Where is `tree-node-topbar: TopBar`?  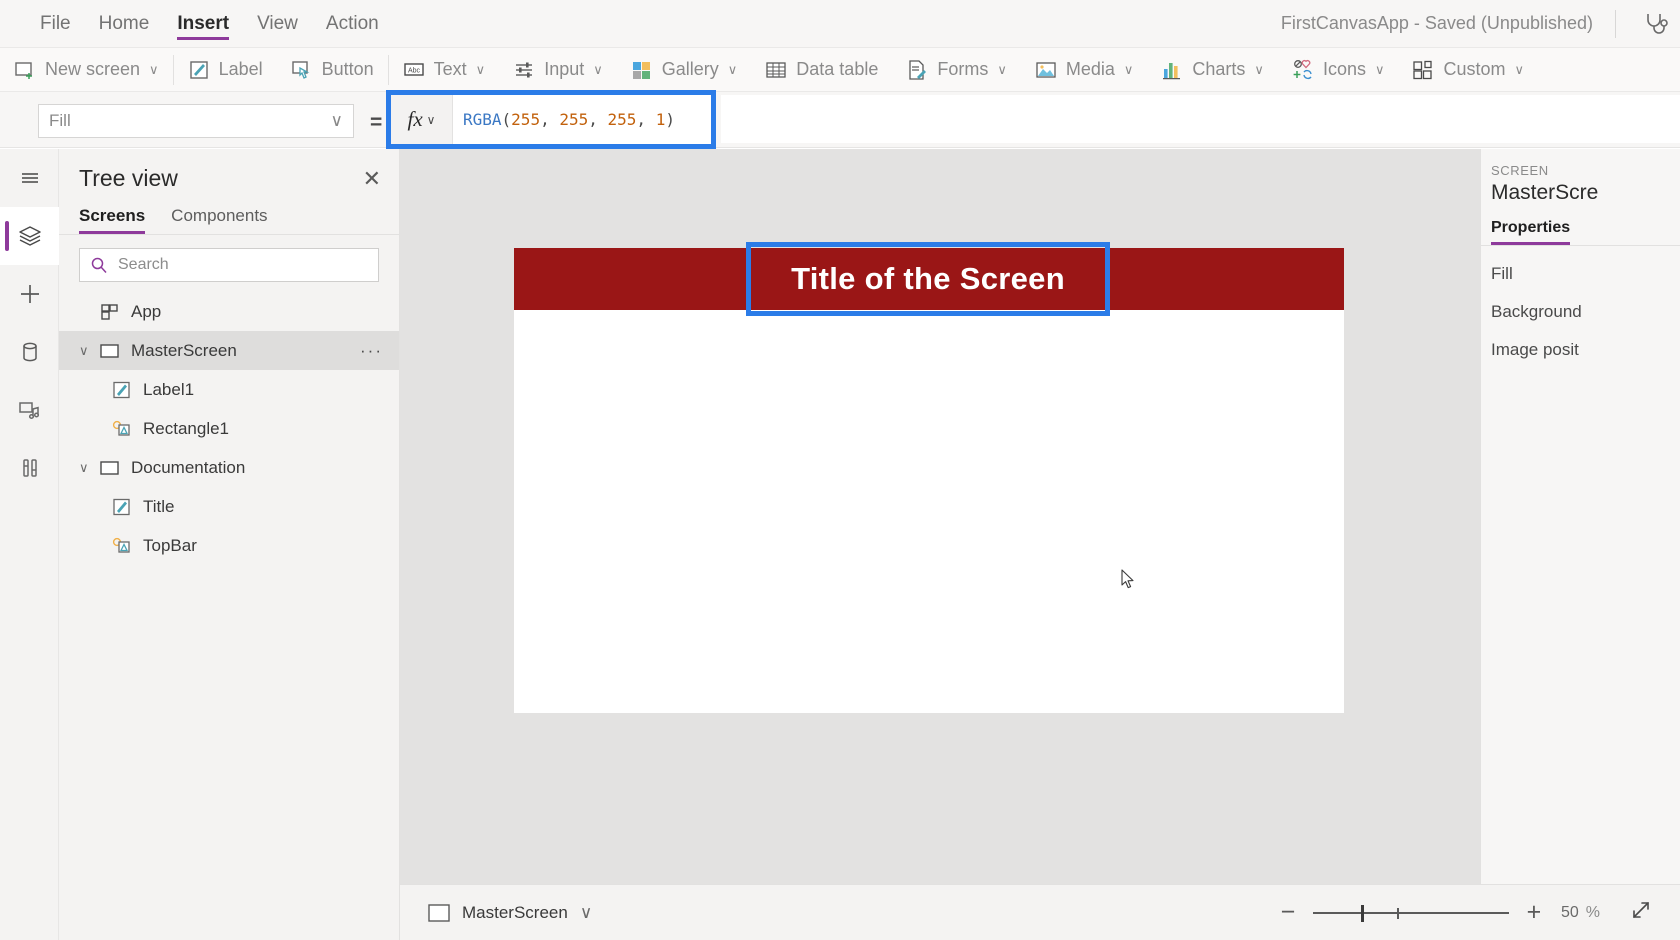 tree-node-topbar: TopBar is located at coordinates (229, 545).